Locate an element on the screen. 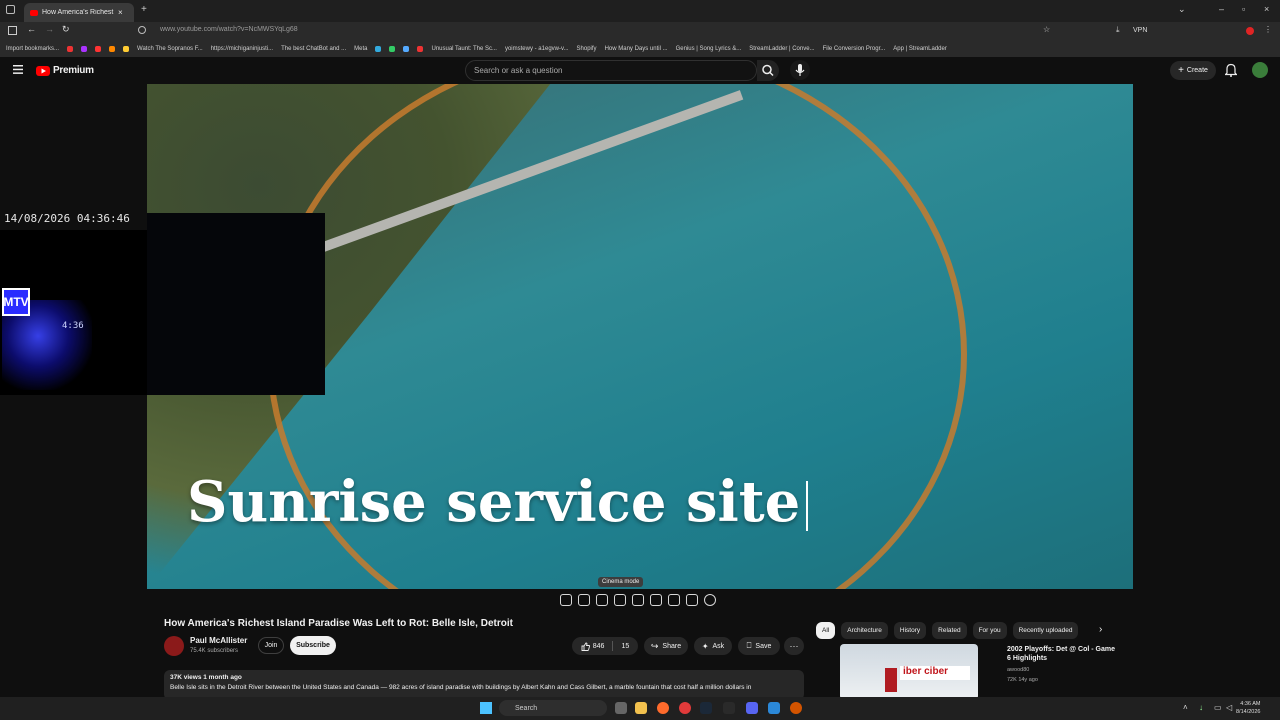  chevron-right-icon: › is located at coordinates (1100, 629).